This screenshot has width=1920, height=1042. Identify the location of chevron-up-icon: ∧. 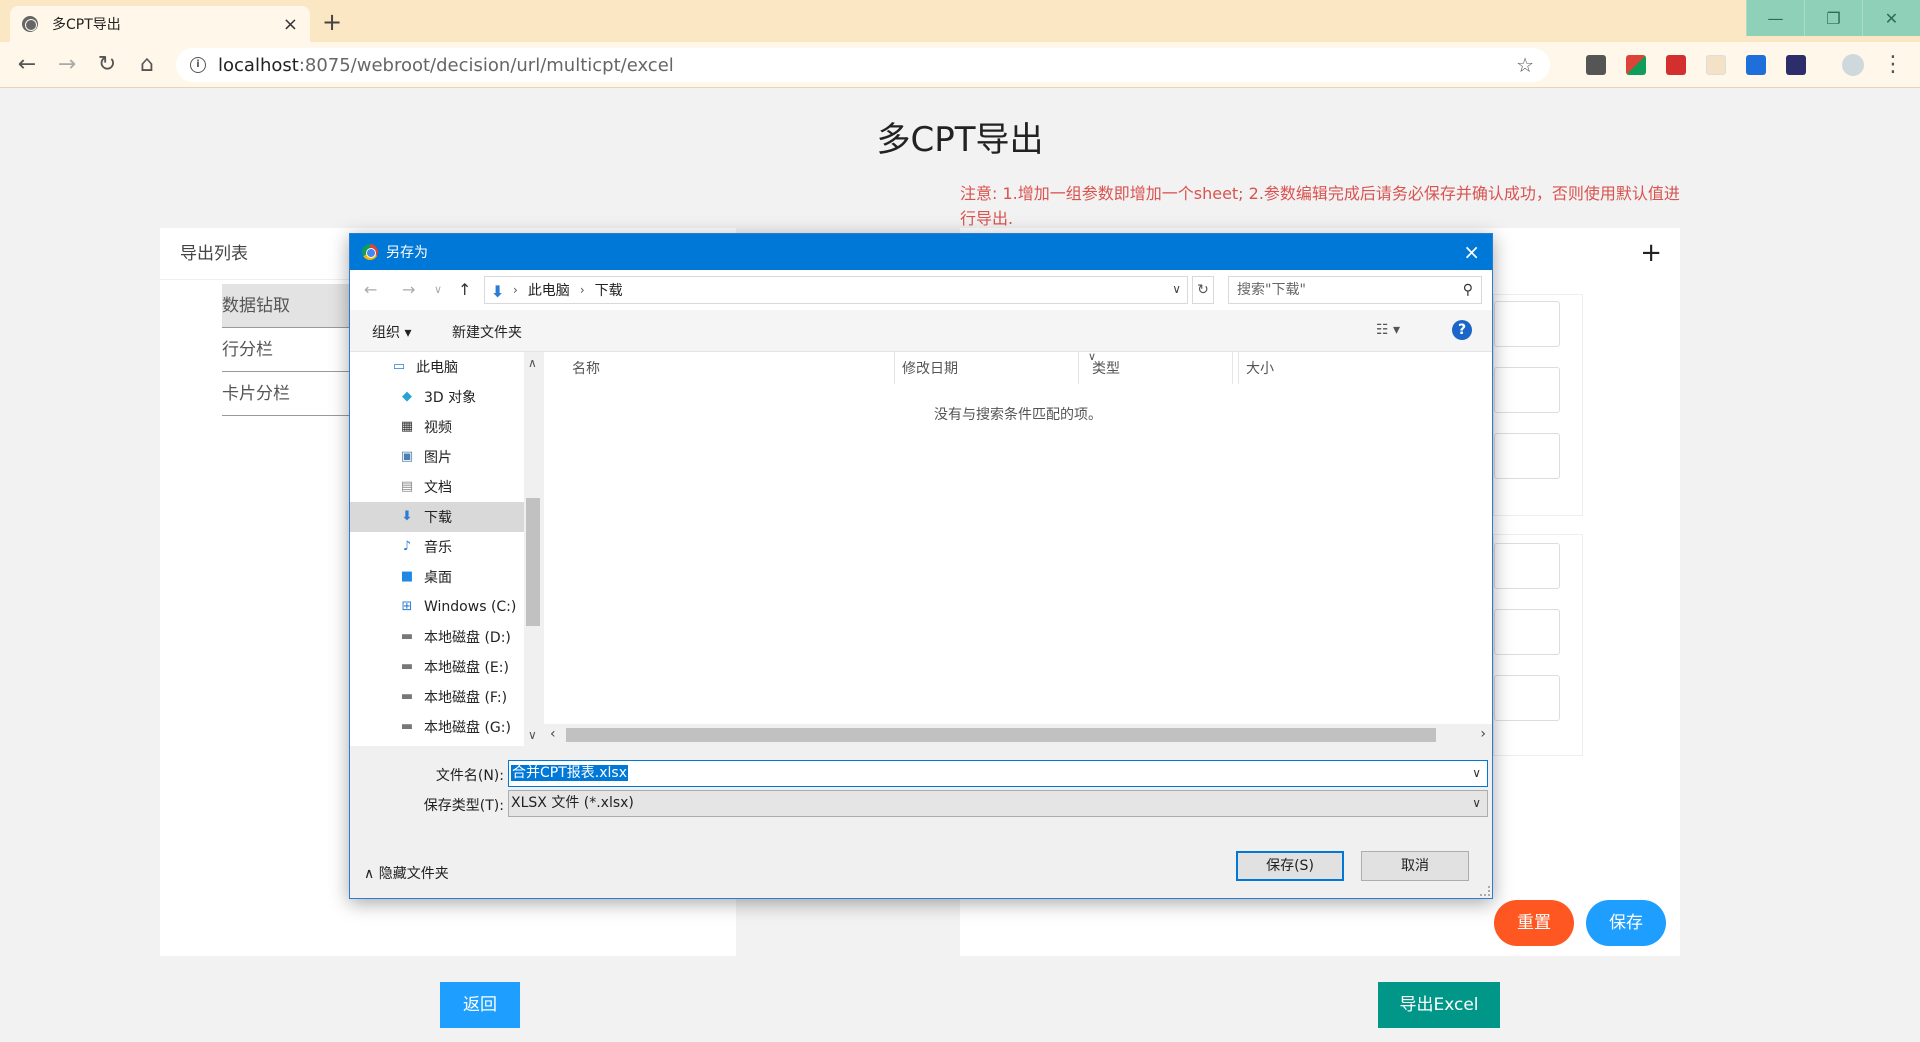
(532, 363).